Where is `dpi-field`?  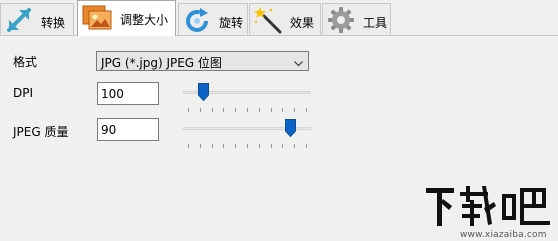 dpi-field is located at coordinates (128, 93).